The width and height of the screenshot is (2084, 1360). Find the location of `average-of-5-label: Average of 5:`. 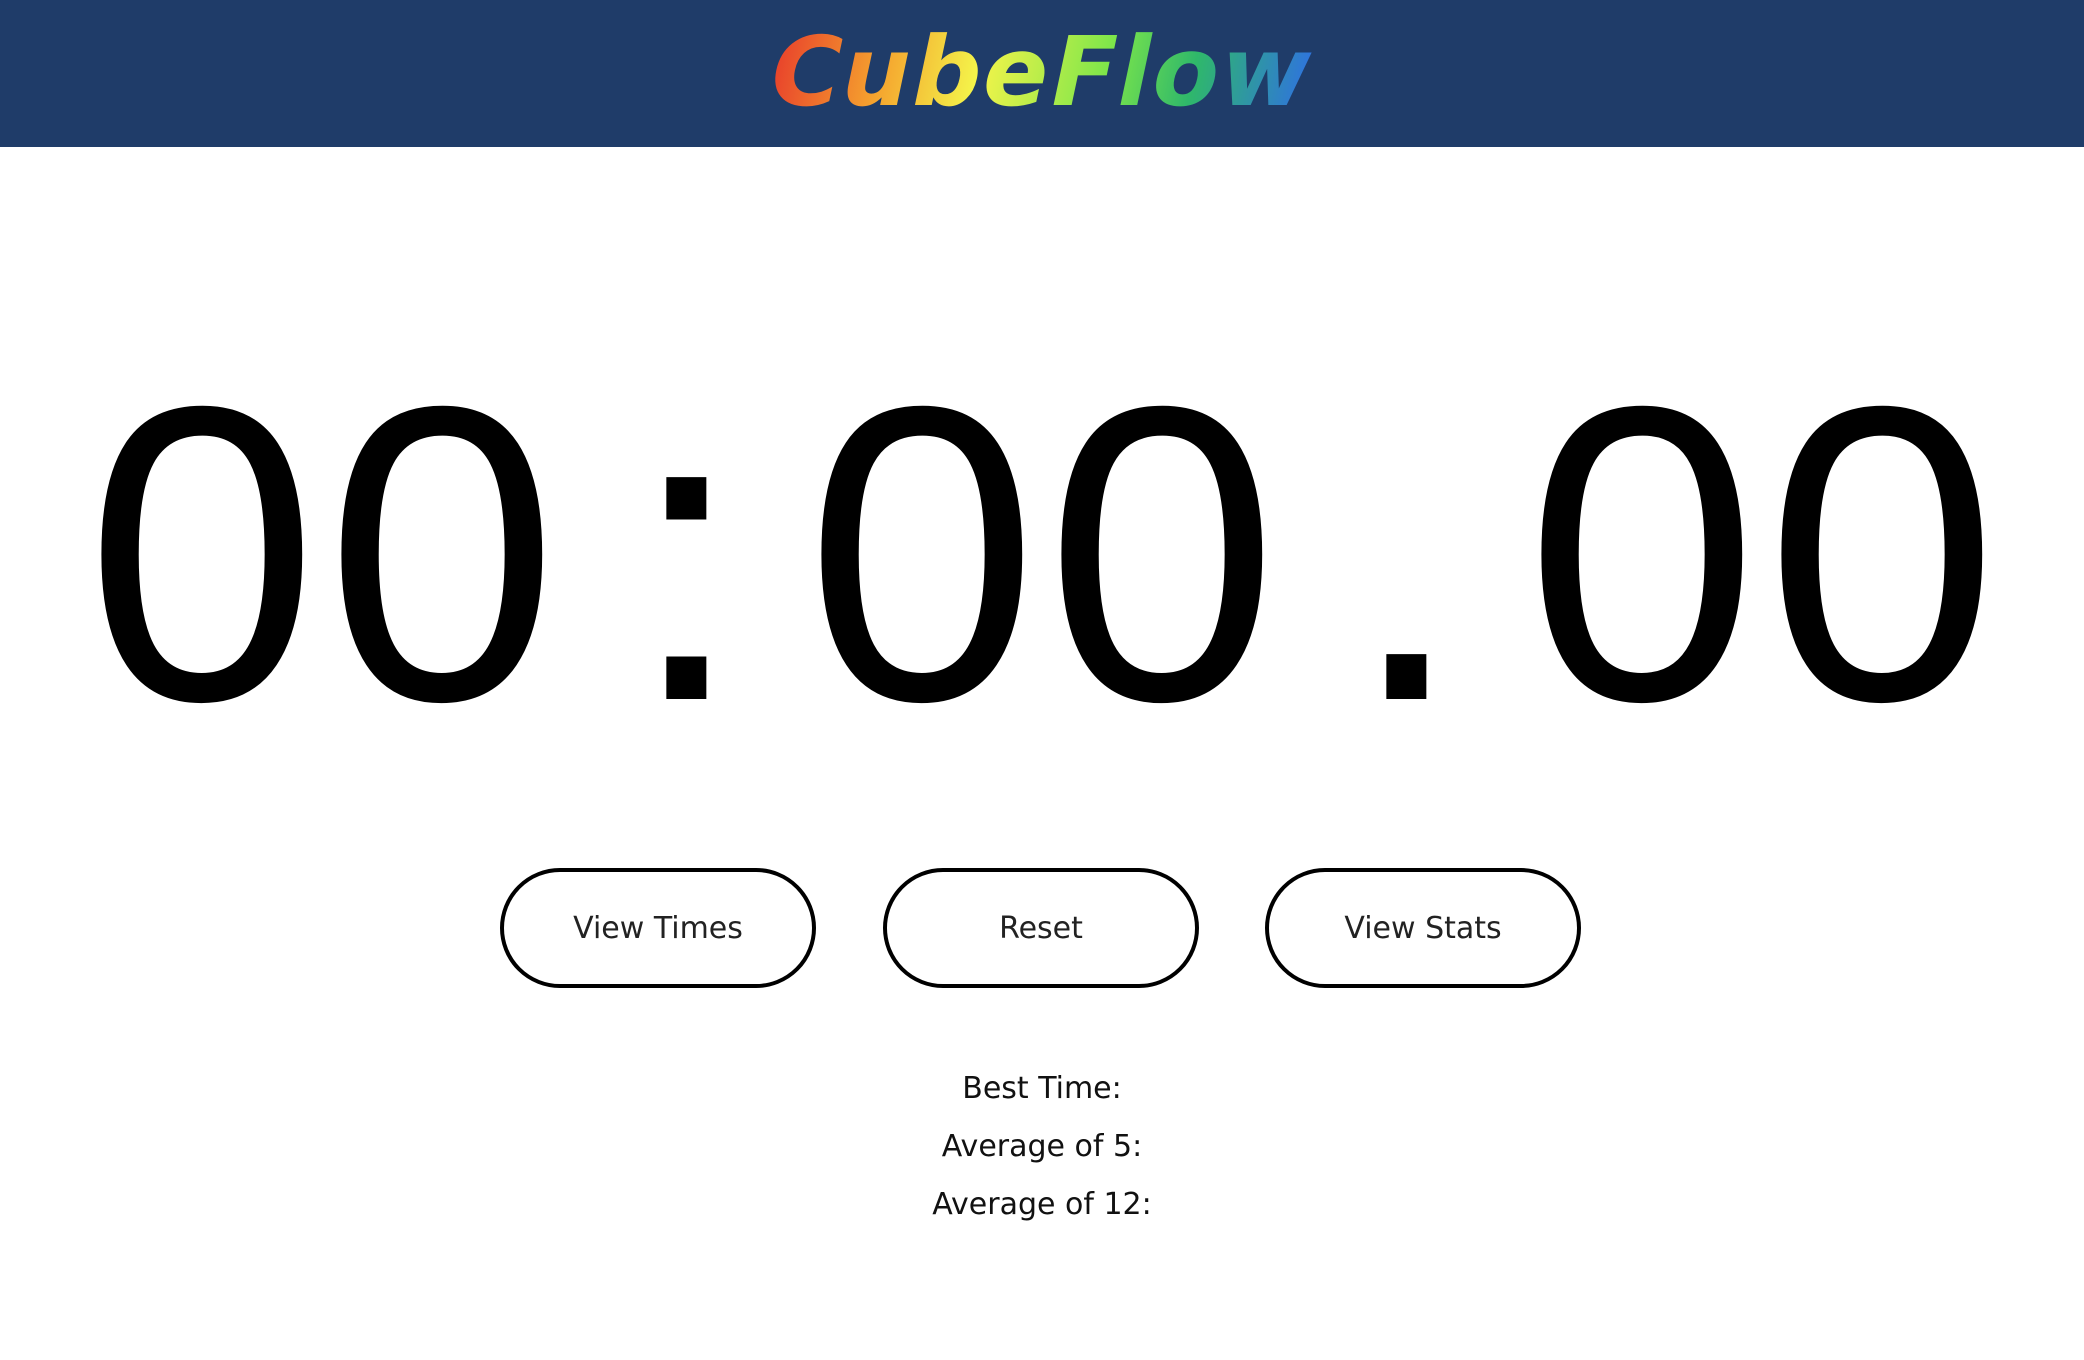

average-of-5-label: Average of 5: is located at coordinates (1042, 1146).